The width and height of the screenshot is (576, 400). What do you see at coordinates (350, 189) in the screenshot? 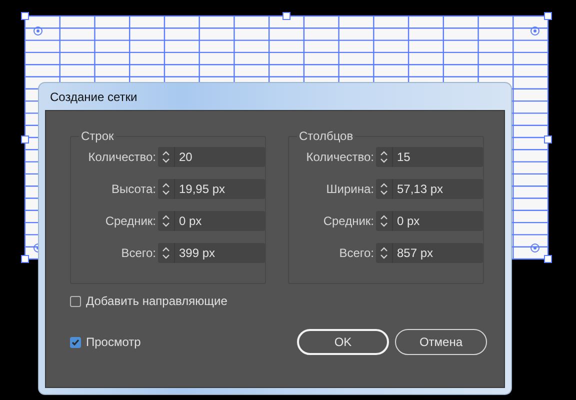
I see `field-label: Ширина:` at bounding box center [350, 189].